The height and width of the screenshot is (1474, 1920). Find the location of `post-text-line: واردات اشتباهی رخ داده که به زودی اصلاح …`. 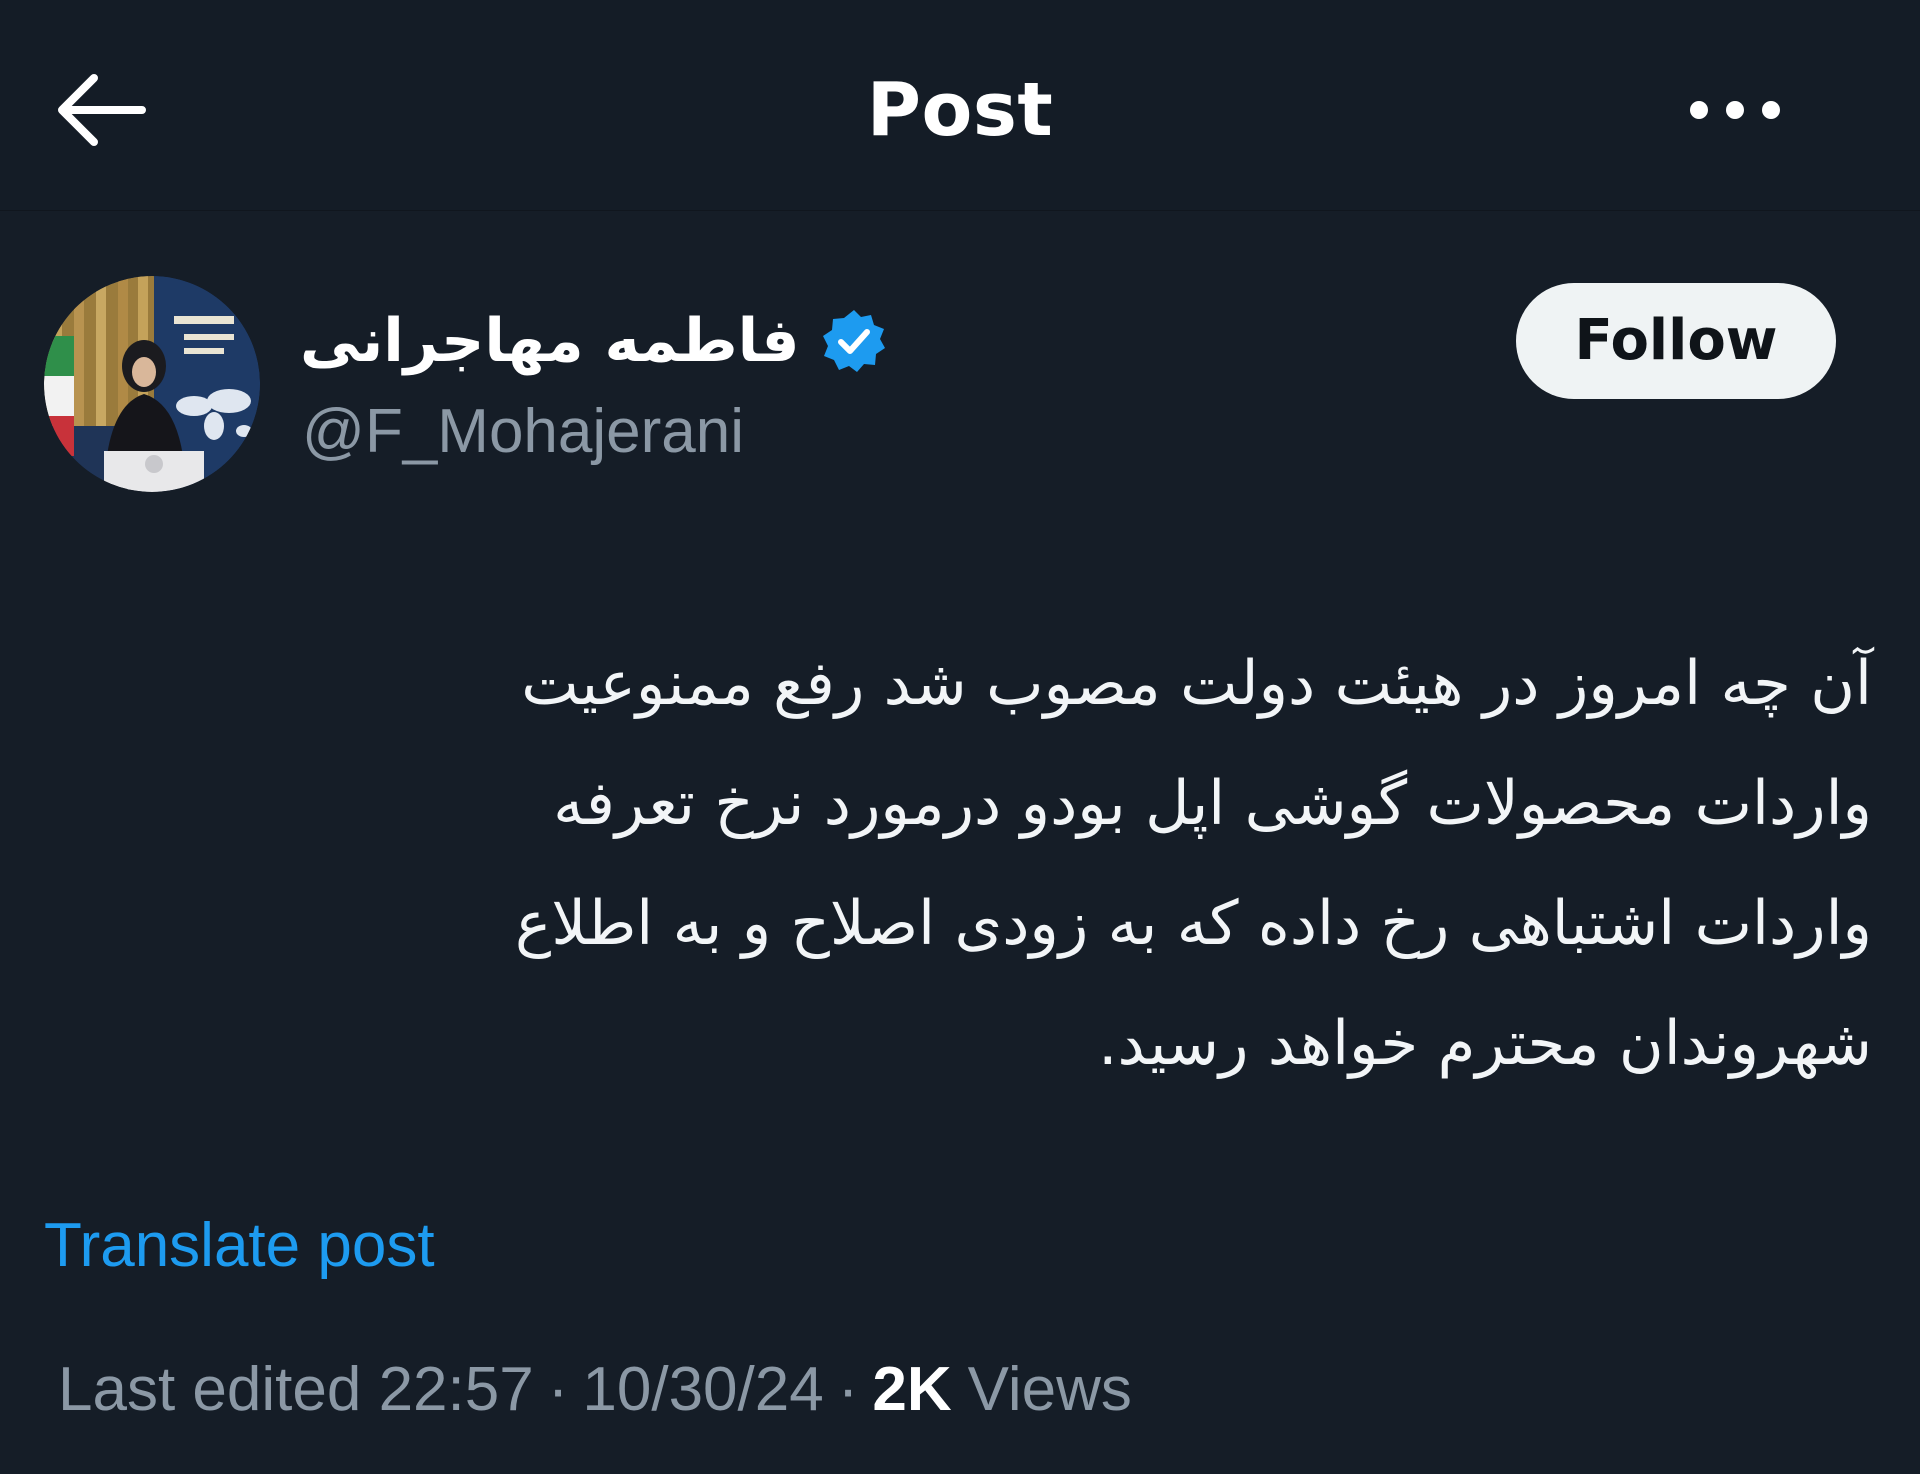

post-text-line: واردات اشتباهی رخ داده که به زودی اصلاح … is located at coordinates (1193, 923).